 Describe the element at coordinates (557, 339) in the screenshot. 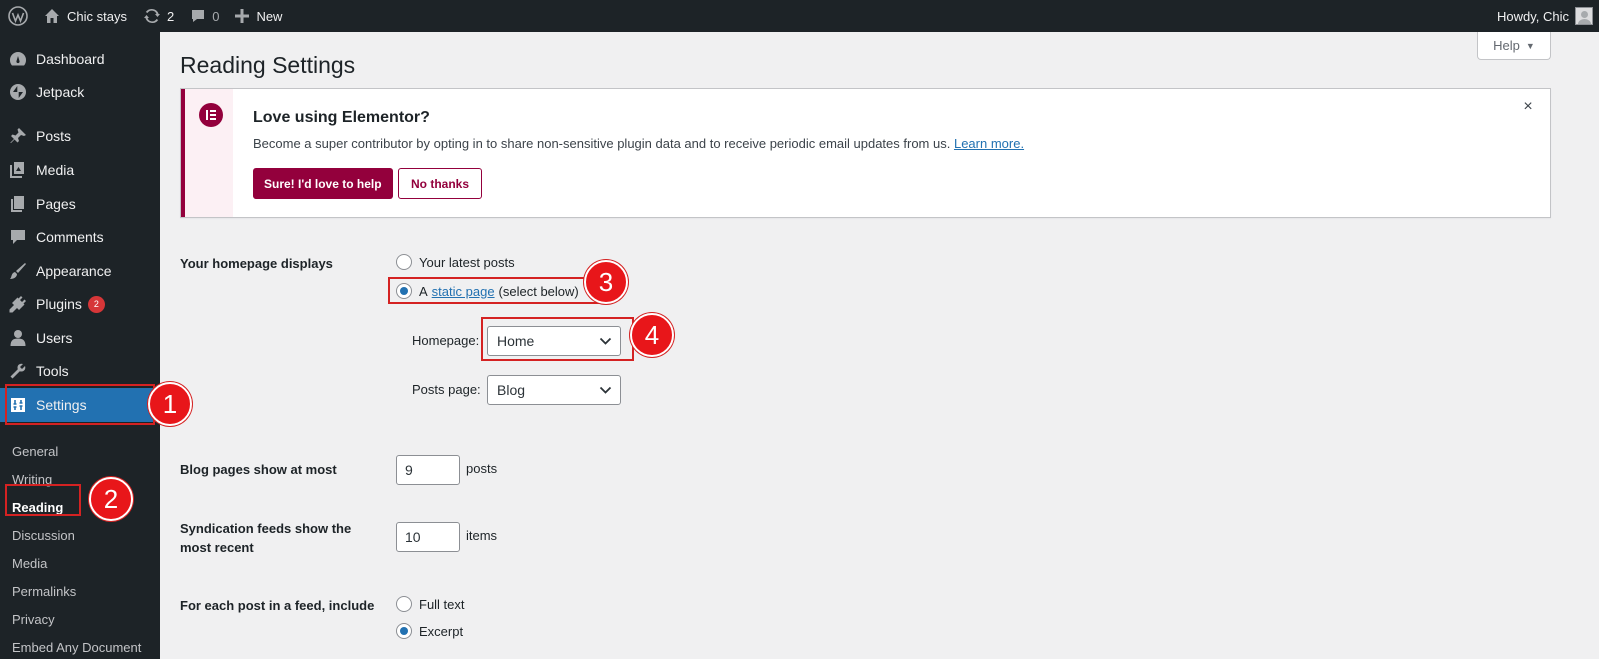

I see `annotation-box-homepage-select` at that location.